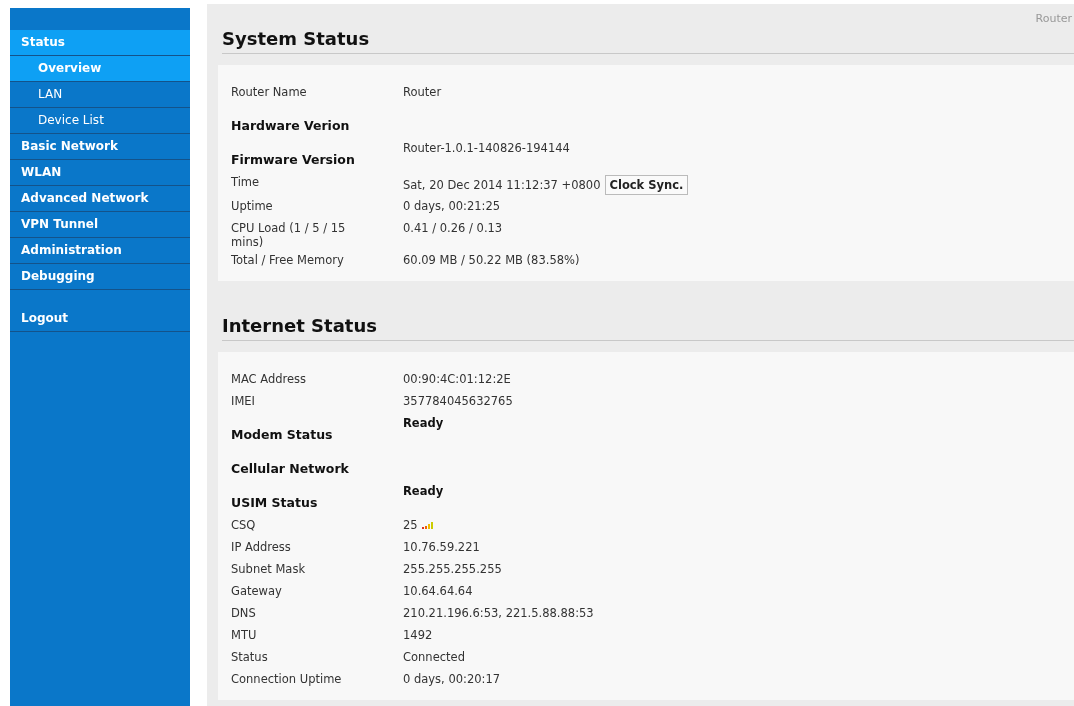  I want to click on sidebar-item: Administration, so click(100, 251).